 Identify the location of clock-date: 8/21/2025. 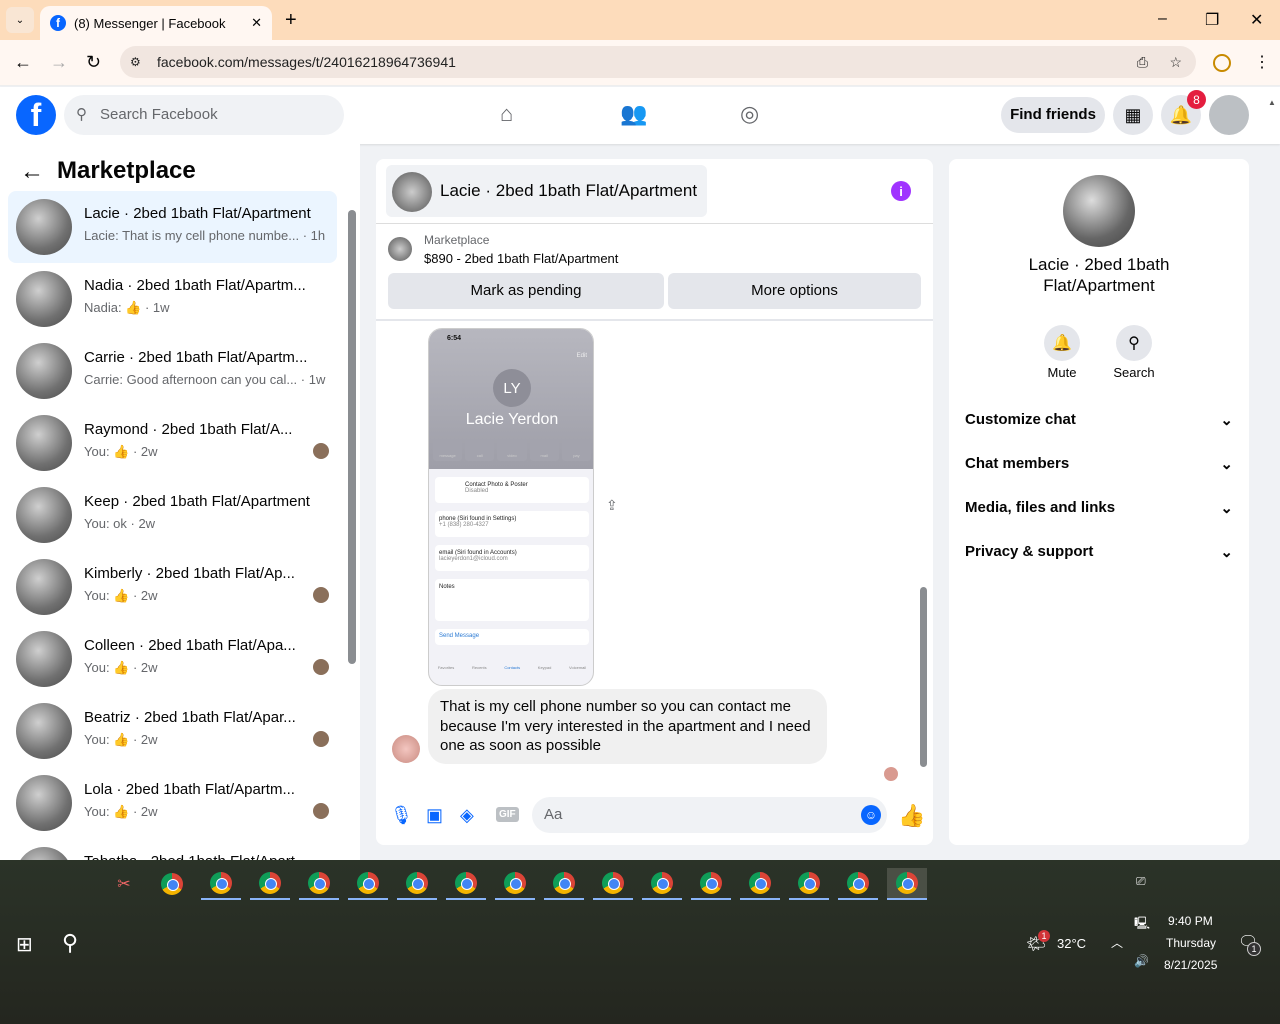
(1190, 965).